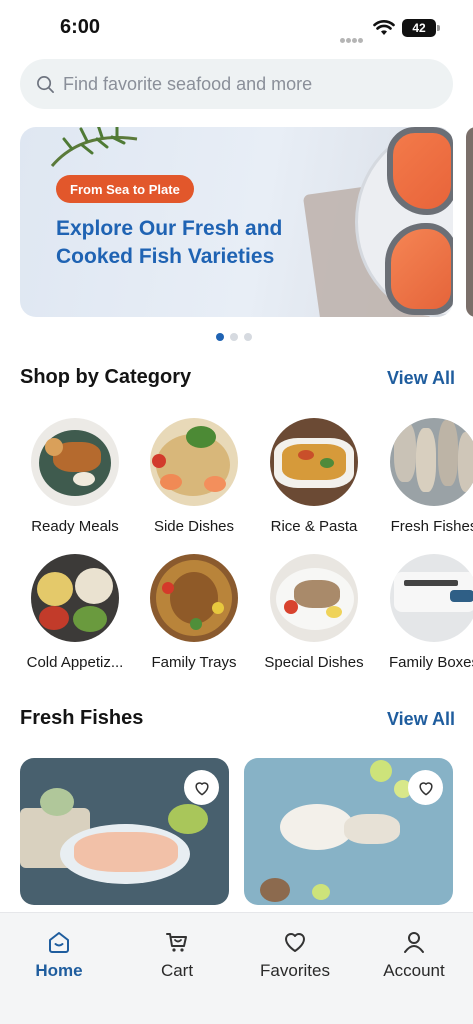  What do you see at coordinates (124, 831) in the screenshot?
I see `product-card-fish-fillet` at bounding box center [124, 831].